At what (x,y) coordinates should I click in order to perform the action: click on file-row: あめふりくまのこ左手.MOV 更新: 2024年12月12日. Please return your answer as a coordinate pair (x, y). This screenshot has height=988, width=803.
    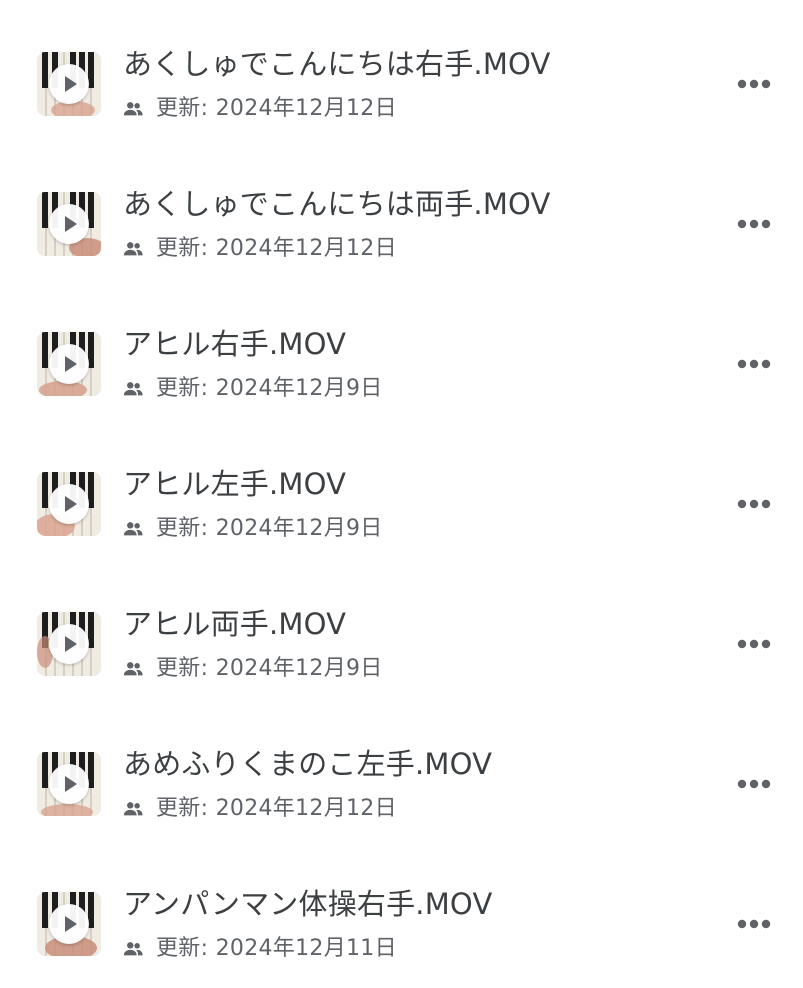
    Looking at the image, I should click on (401, 770).